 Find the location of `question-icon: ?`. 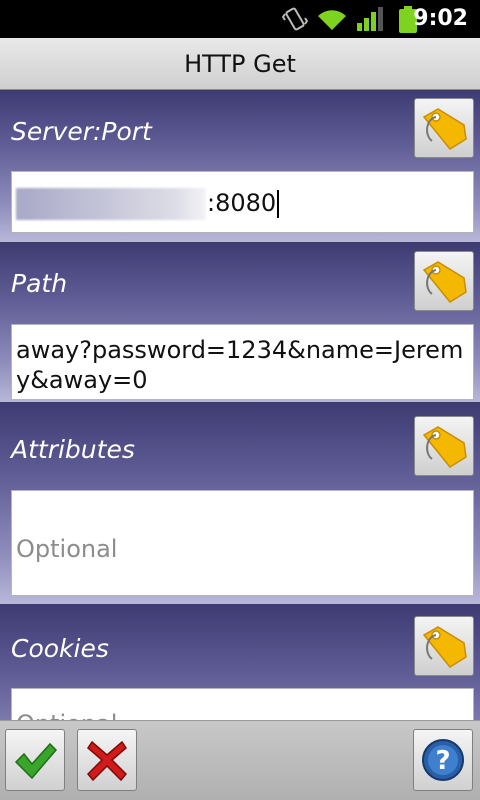

question-icon: ? is located at coordinates (443, 760).